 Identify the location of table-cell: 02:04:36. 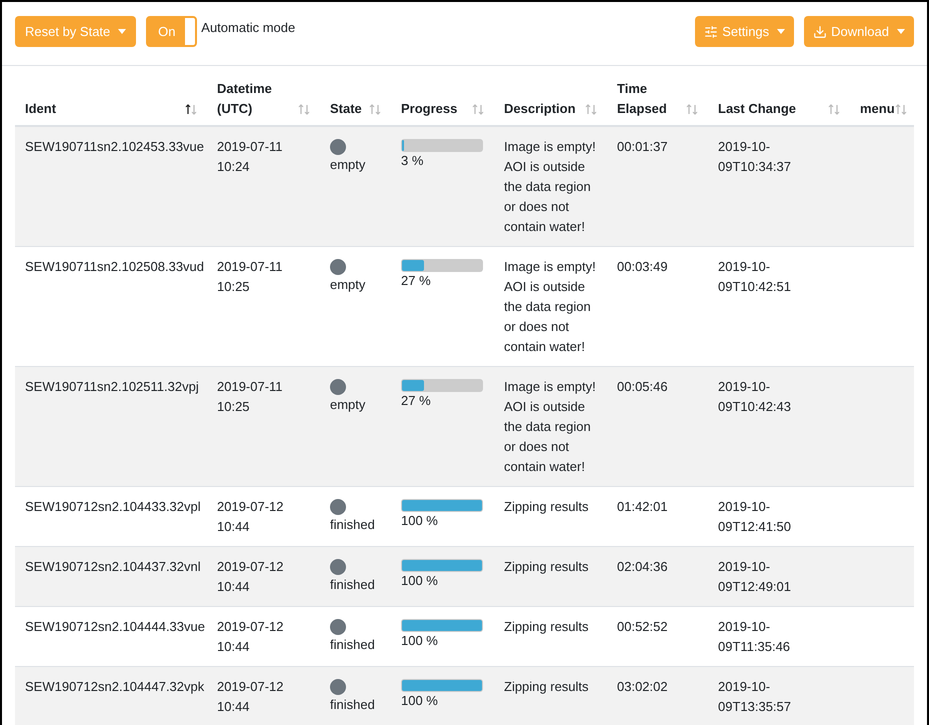
(642, 566).